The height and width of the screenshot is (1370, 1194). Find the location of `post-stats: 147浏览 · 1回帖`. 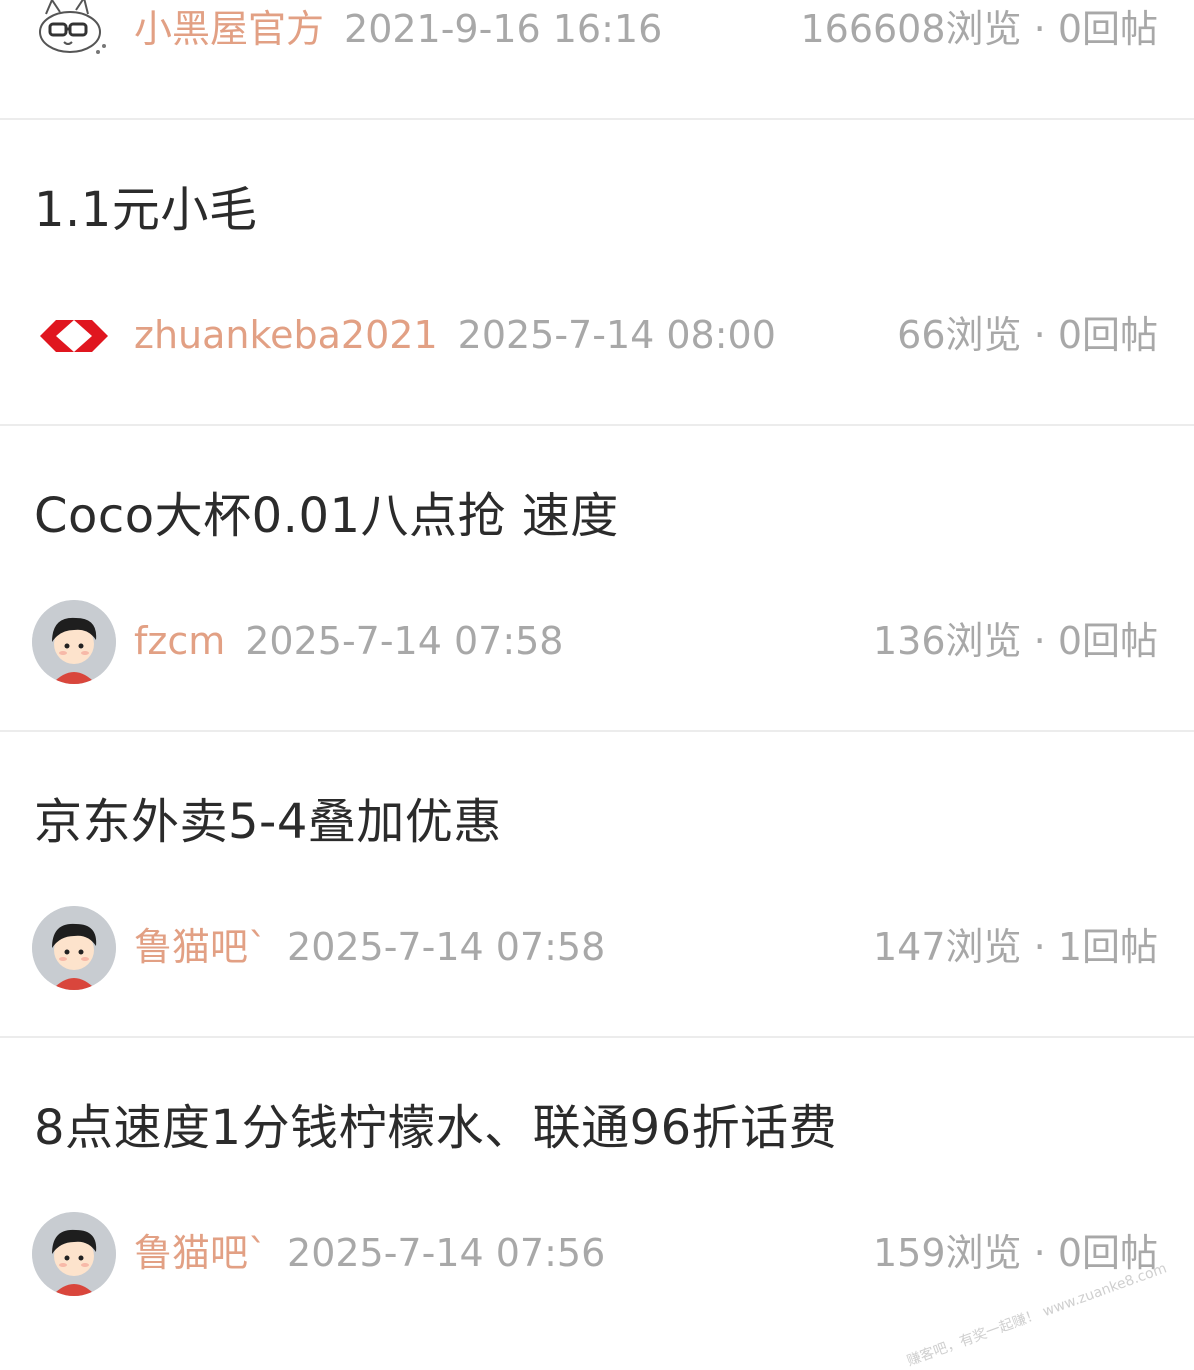

post-stats: 147浏览 · 1回帖 is located at coordinates (1015, 947).